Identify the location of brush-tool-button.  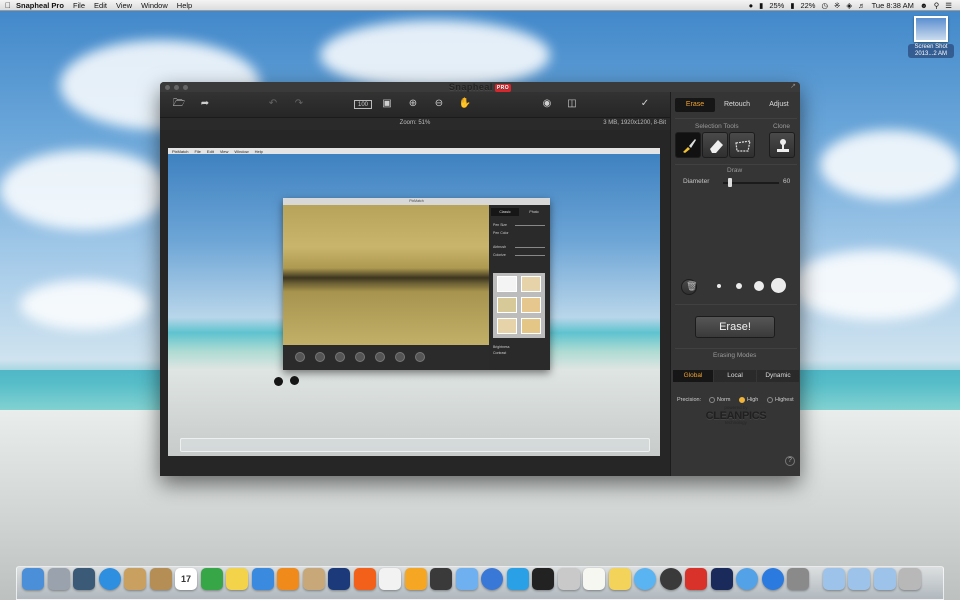
(688, 145).